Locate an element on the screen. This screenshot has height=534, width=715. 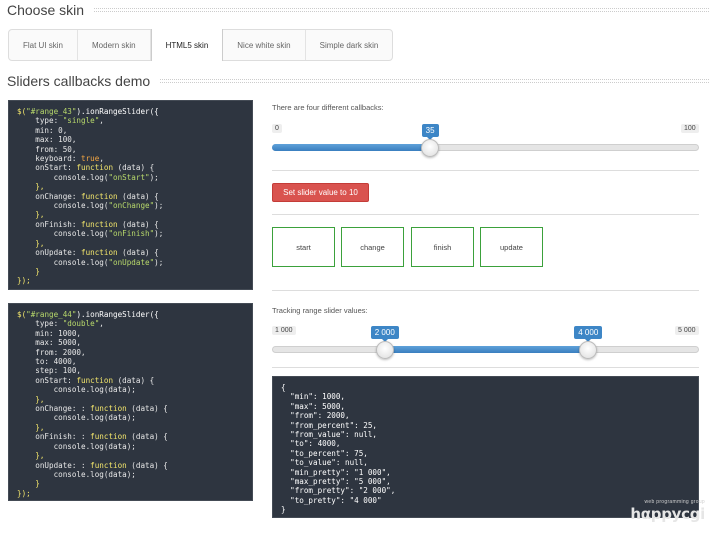
json-line: "max": 5000, is located at coordinates (313, 406).